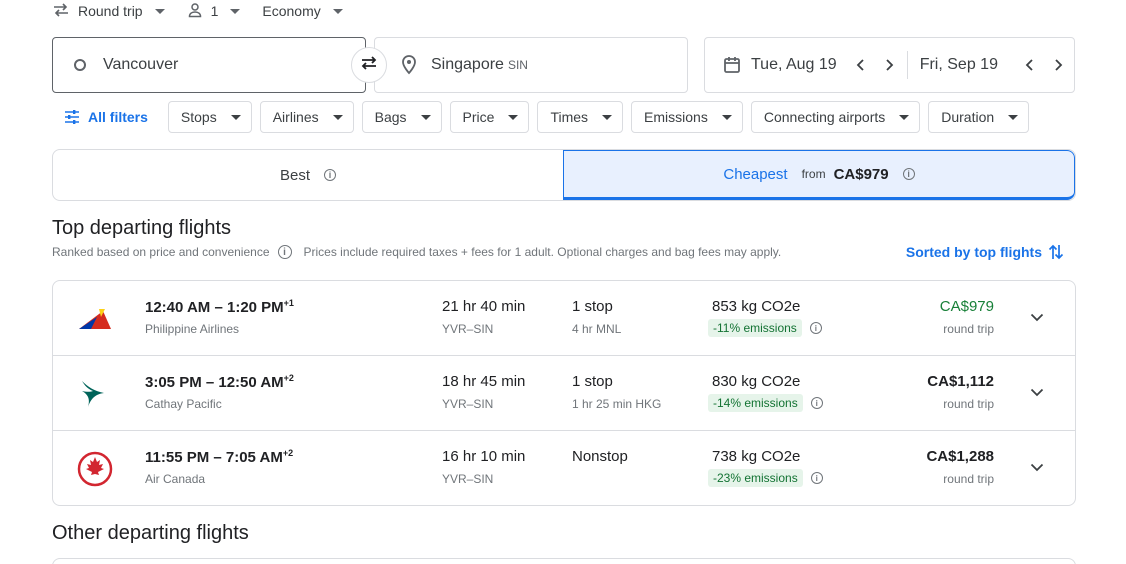 The image size is (1126, 564). Describe the element at coordinates (467, 65) in the screenshot. I see `destination-input: Singapore` at that location.